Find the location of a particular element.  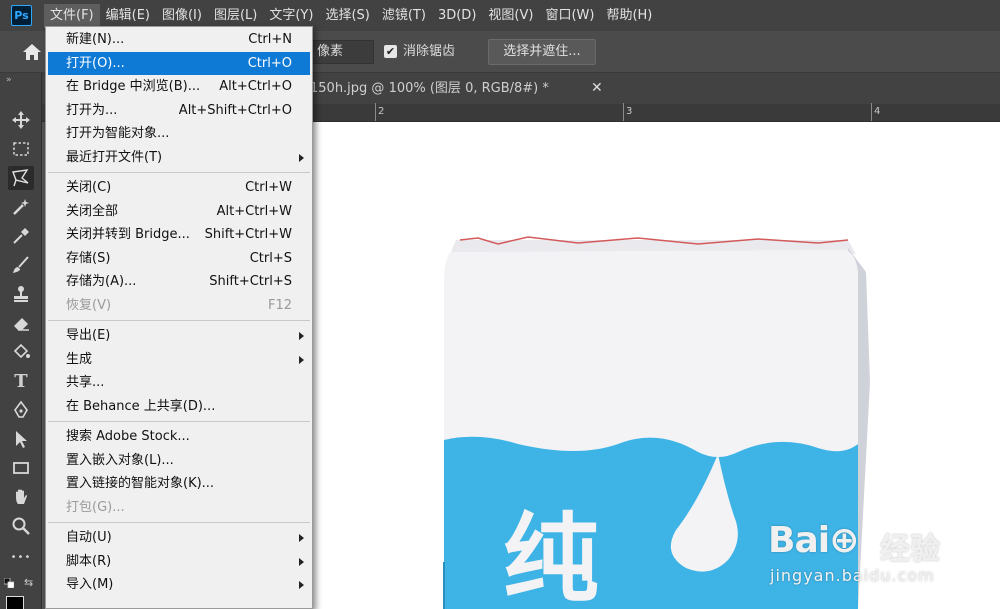

tools-panel: » T ••• ⇆ is located at coordinates (21, 341).